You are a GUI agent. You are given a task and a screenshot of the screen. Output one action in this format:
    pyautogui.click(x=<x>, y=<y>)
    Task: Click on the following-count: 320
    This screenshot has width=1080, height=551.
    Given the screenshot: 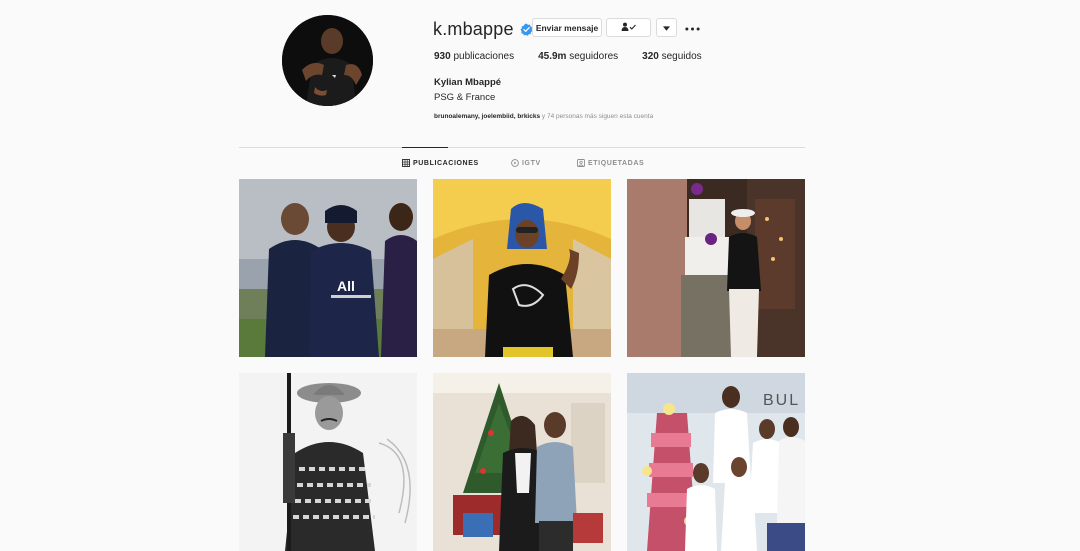 What is the action you would take?
    pyautogui.click(x=650, y=56)
    